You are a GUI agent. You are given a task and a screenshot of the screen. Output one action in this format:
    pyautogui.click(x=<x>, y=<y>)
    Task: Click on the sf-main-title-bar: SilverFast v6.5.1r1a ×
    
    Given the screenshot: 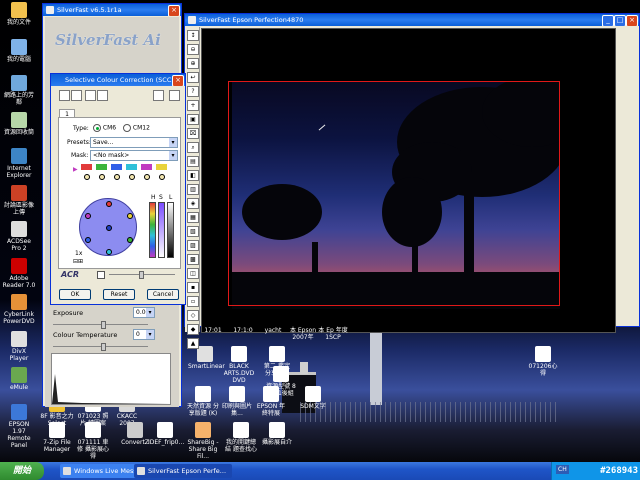 What is the action you would take?
    pyautogui.click(x=112, y=10)
    